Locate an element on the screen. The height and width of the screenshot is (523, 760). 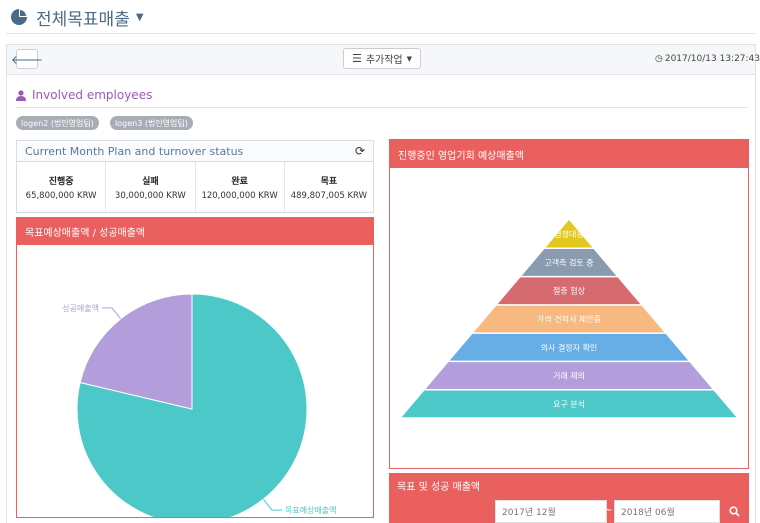
employee-tag: logen3 (법인영업팀) is located at coordinates (151, 123).